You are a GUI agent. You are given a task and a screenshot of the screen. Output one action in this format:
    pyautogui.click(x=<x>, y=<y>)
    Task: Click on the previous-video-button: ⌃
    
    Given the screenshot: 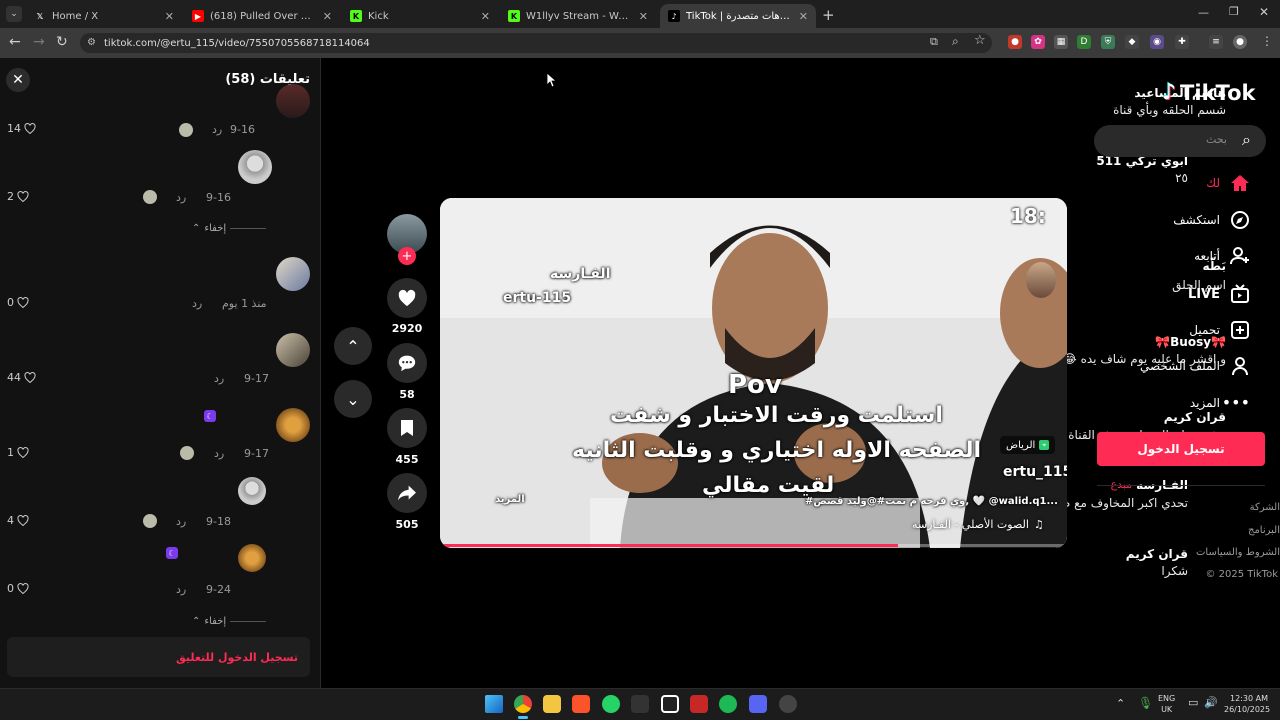 What is the action you would take?
    pyautogui.click(x=353, y=346)
    